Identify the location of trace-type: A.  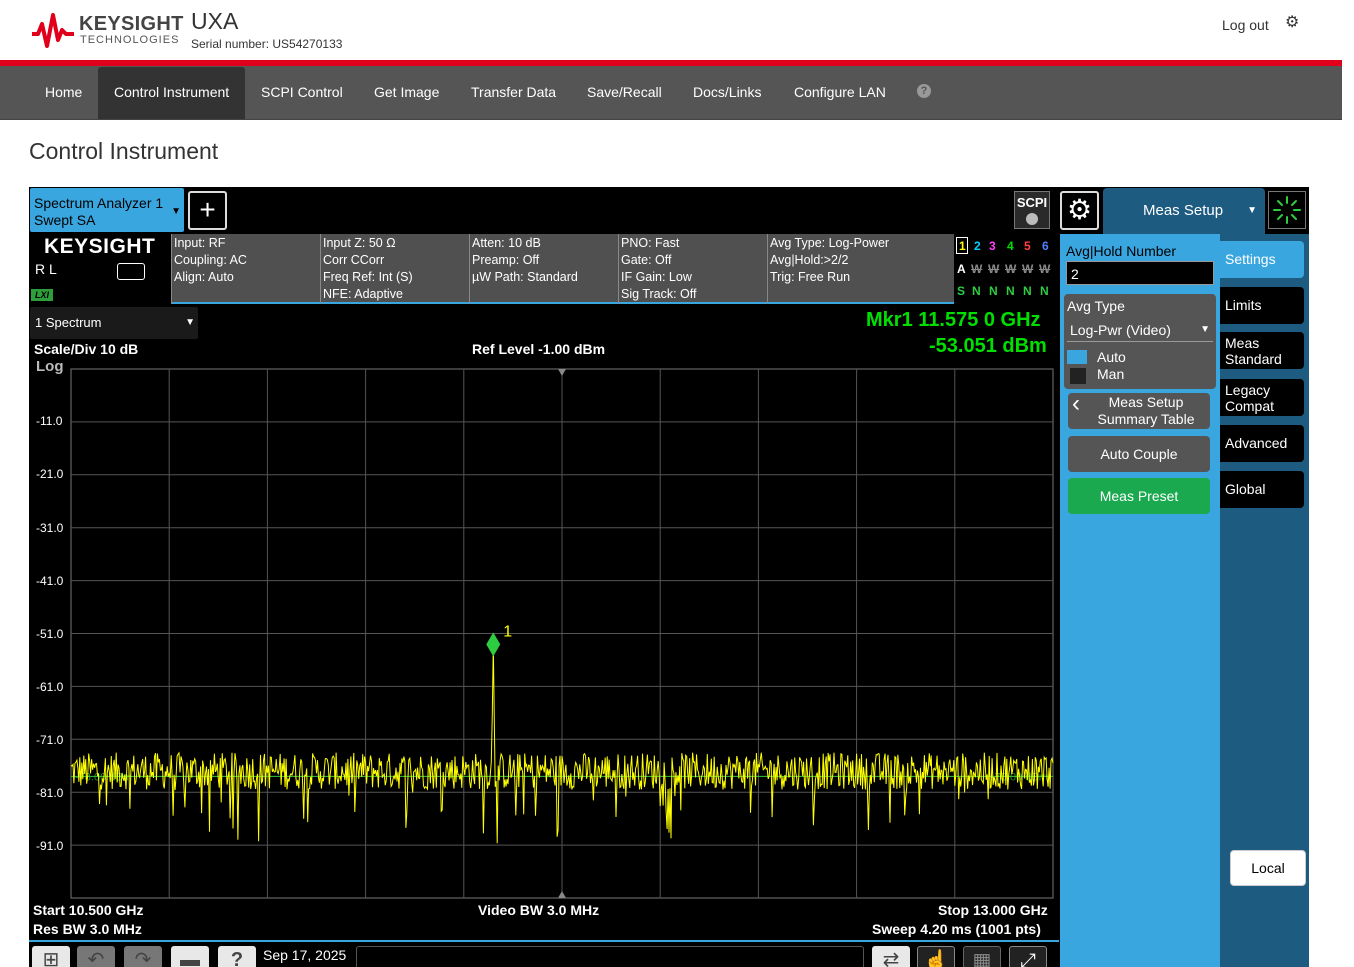
(961, 269).